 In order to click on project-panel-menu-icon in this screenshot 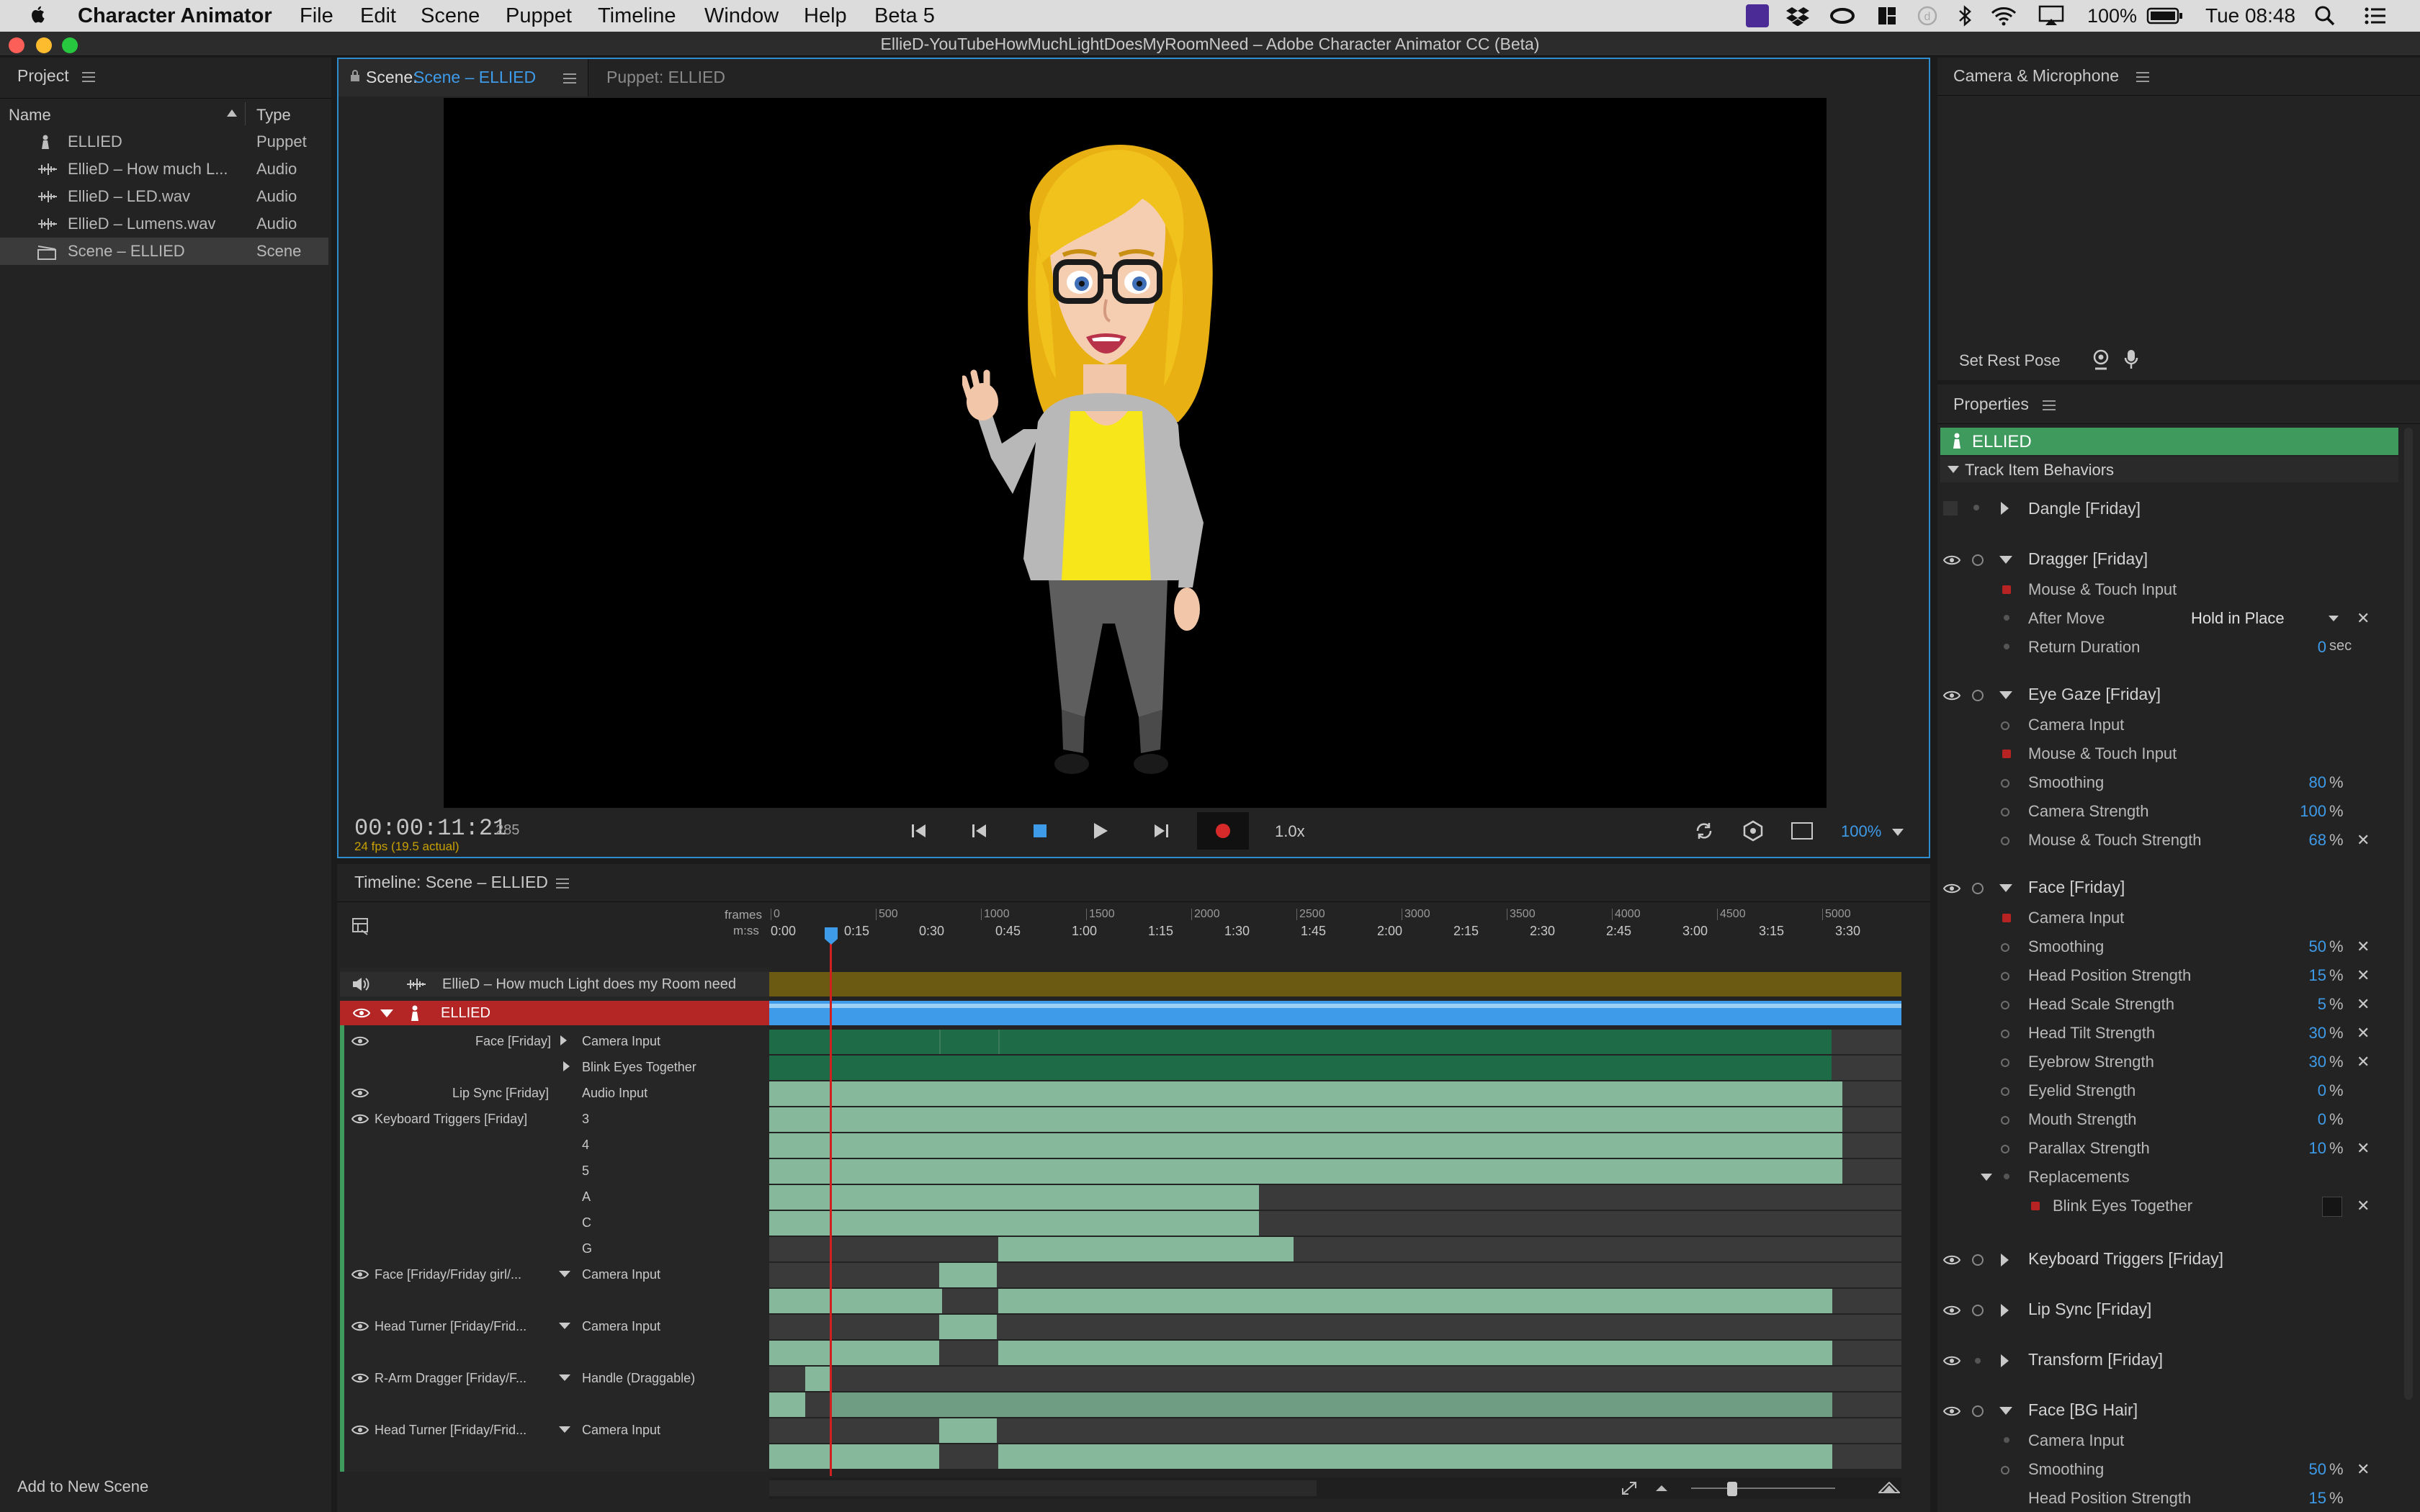, I will do `click(88, 77)`.